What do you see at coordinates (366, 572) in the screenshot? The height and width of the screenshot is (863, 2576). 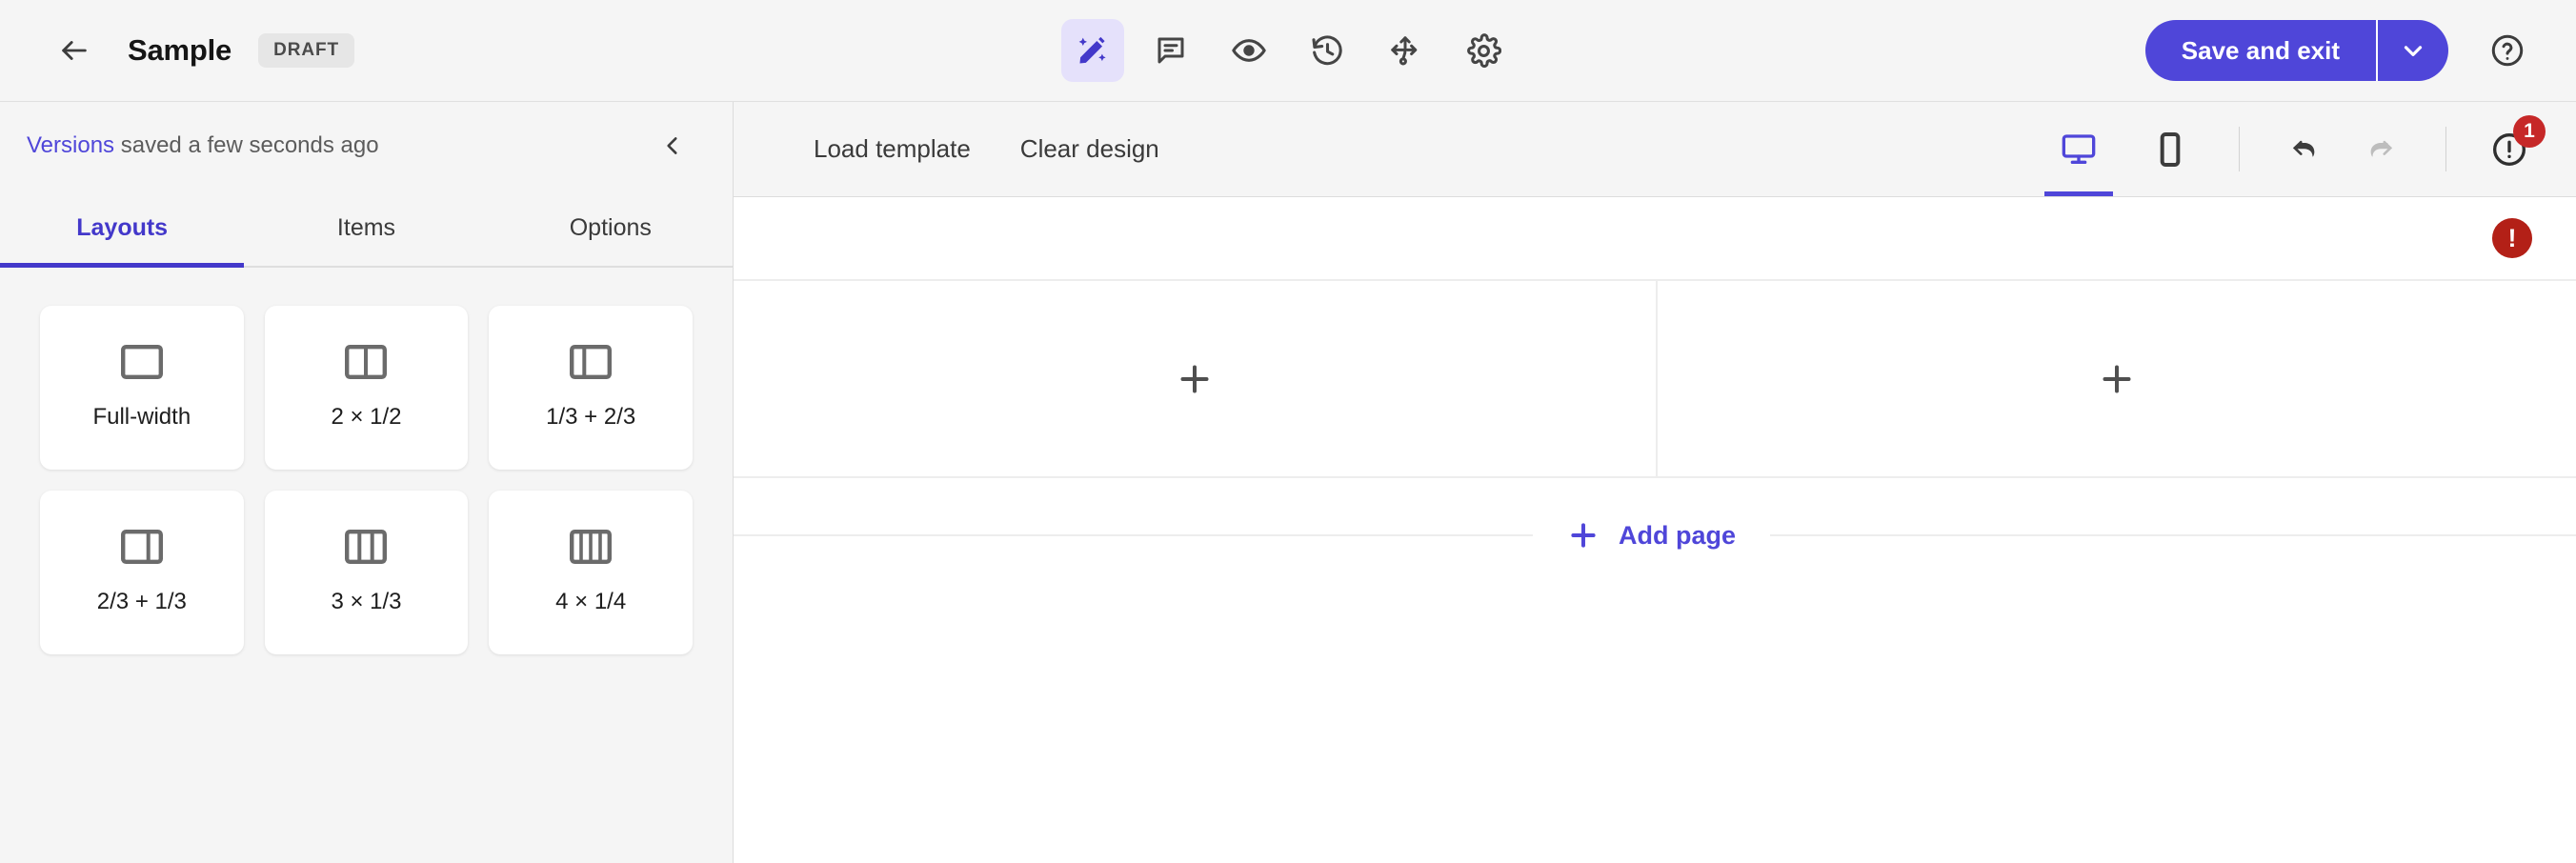 I see `layout-option-3x1-3: 3 × 1/3` at bounding box center [366, 572].